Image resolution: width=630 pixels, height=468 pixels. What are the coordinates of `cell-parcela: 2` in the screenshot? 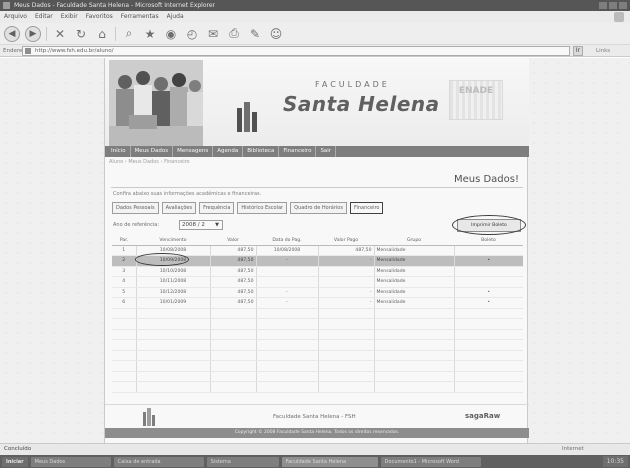 It's located at (124, 261).